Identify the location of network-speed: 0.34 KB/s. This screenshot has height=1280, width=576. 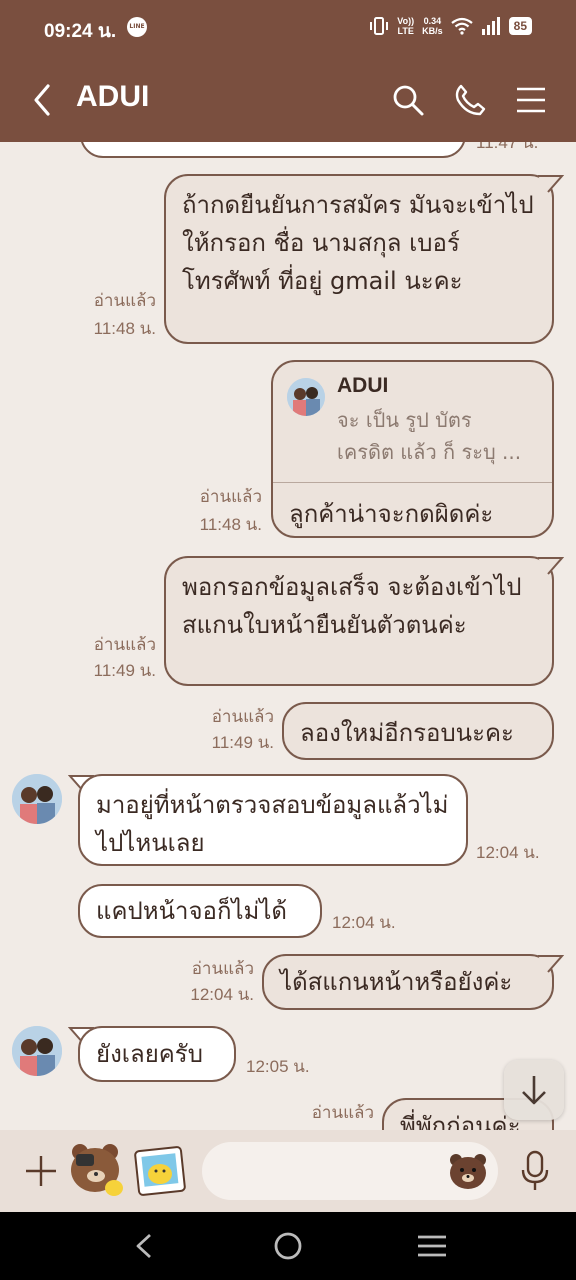
(432, 26).